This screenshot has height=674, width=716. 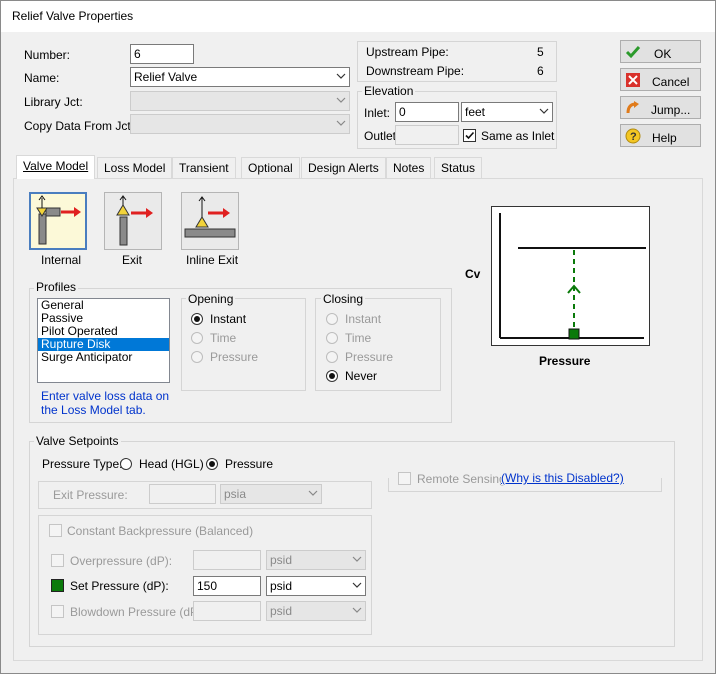 What do you see at coordinates (249, 464) in the screenshot?
I see `pressure-type-pressure-label: Pressure` at bounding box center [249, 464].